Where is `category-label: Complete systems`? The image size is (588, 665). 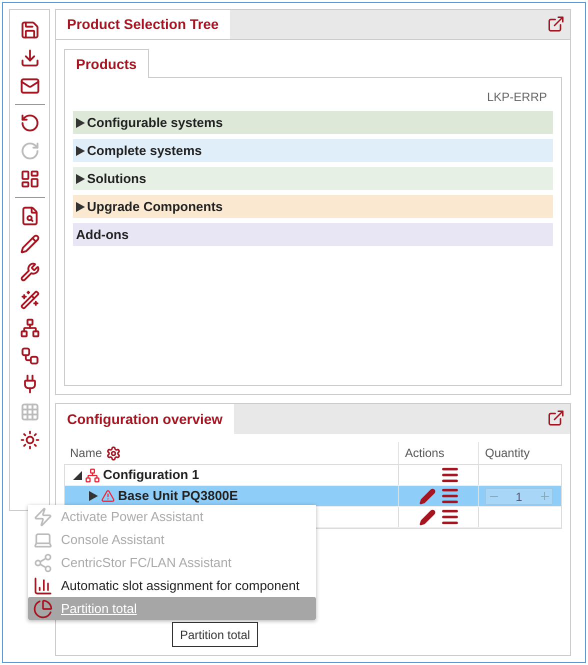
category-label: Complete systems is located at coordinates (144, 151).